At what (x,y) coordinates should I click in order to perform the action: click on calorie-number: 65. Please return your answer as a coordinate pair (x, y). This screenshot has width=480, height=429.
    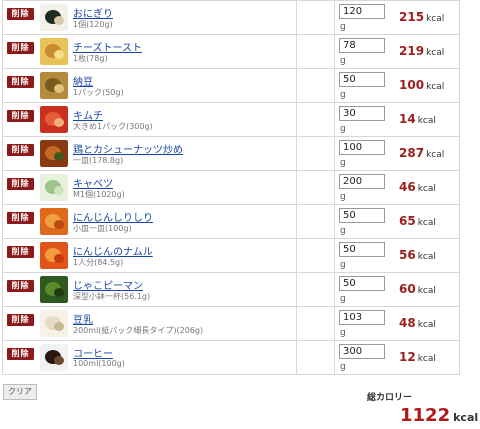
    Looking at the image, I should click on (407, 221).